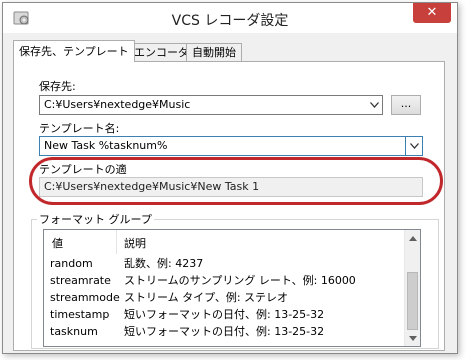 The height and width of the screenshot is (360, 466). I want to click on list-item: streammode ストリーム タイプ、例: ステレオ, so click(225, 298).